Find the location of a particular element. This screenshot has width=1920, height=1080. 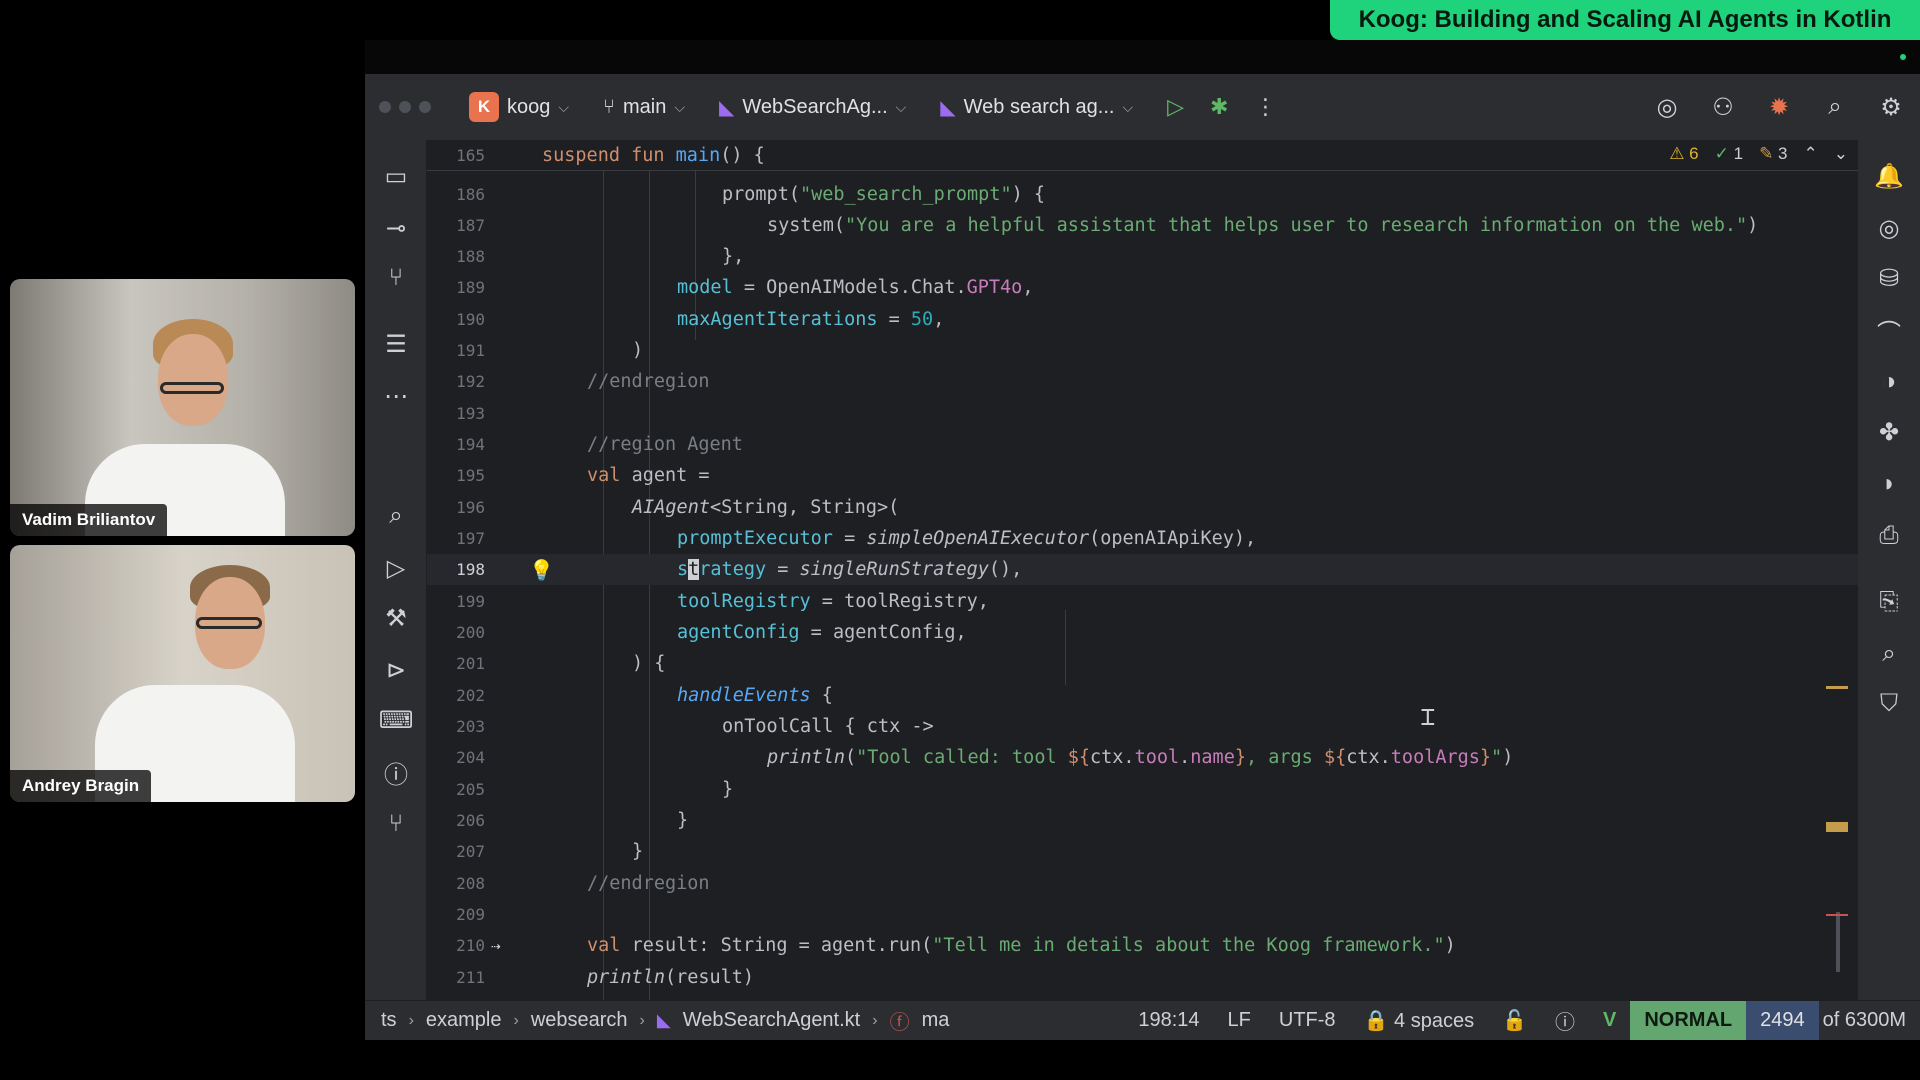

more-tools-icon: ⋯ is located at coordinates (396, 396).